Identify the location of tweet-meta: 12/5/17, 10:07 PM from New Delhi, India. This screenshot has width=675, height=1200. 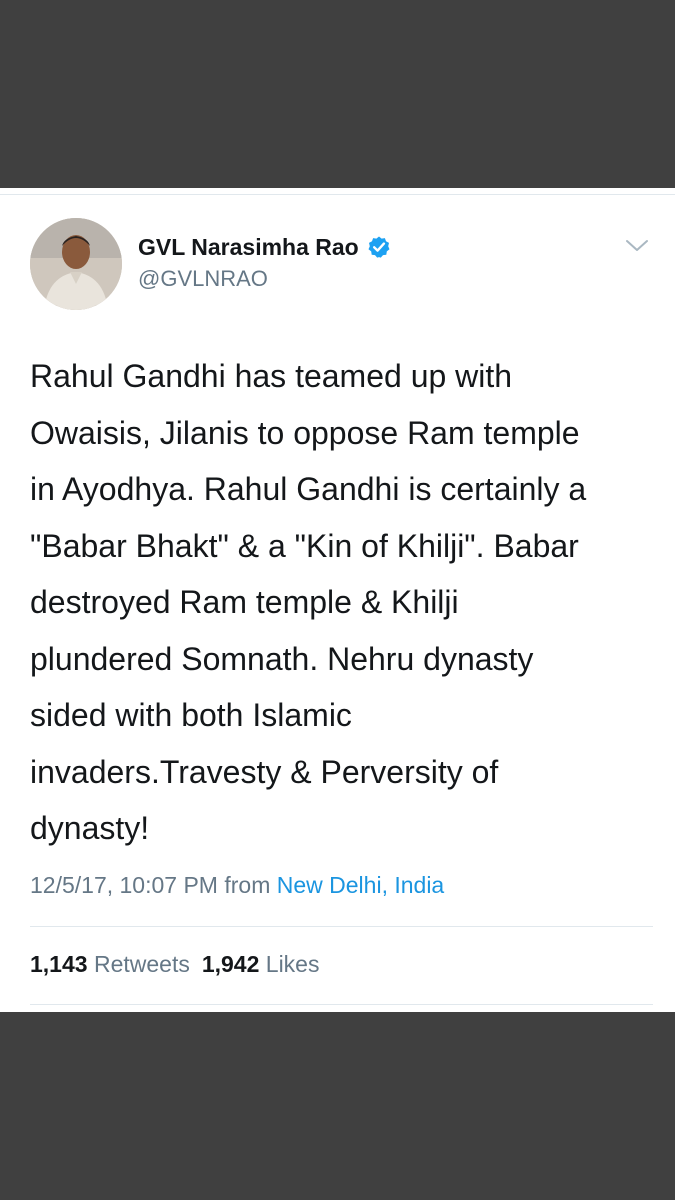
(237, 885).